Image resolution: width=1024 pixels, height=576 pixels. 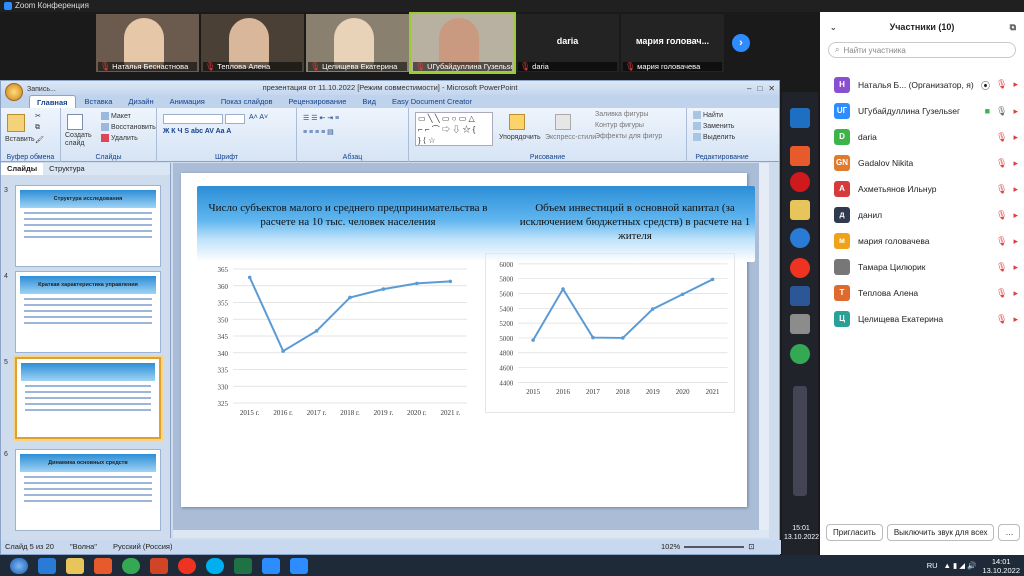 I want to click on video-tile: daria 🎙 daria, so click(x=567, y=43).